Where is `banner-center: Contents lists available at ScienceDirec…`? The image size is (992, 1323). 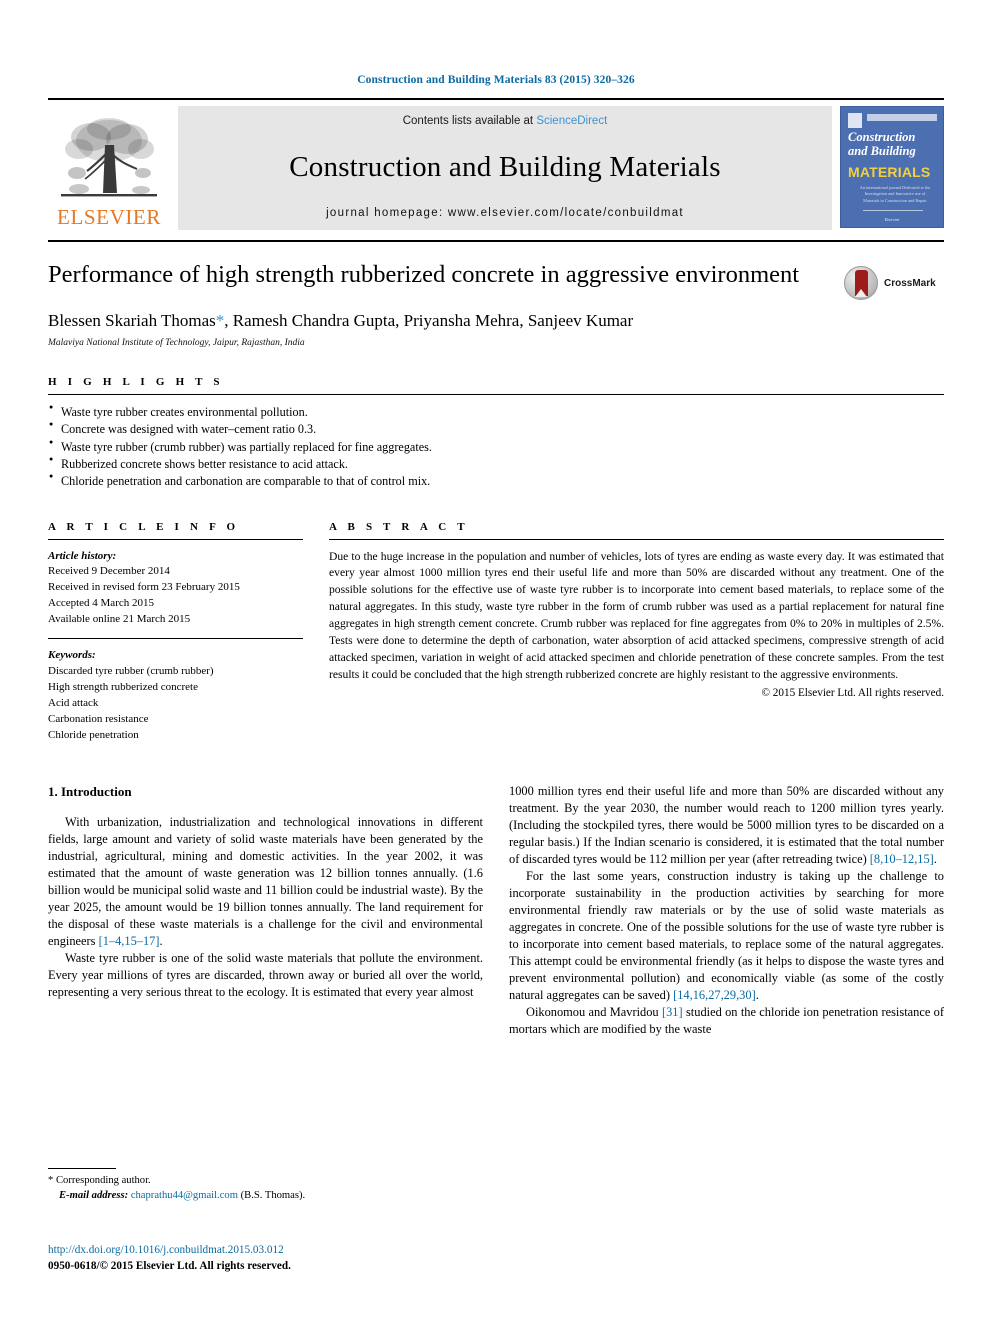
banner-center: Contents lists available at ScienceDirec… is located at coordinates (505, 168).